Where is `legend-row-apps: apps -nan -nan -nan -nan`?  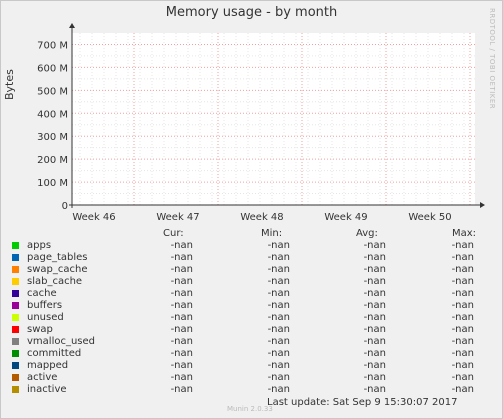
legend-row-apps: apps -nan -nan -nan -nan is located at coordinates (247, 246).